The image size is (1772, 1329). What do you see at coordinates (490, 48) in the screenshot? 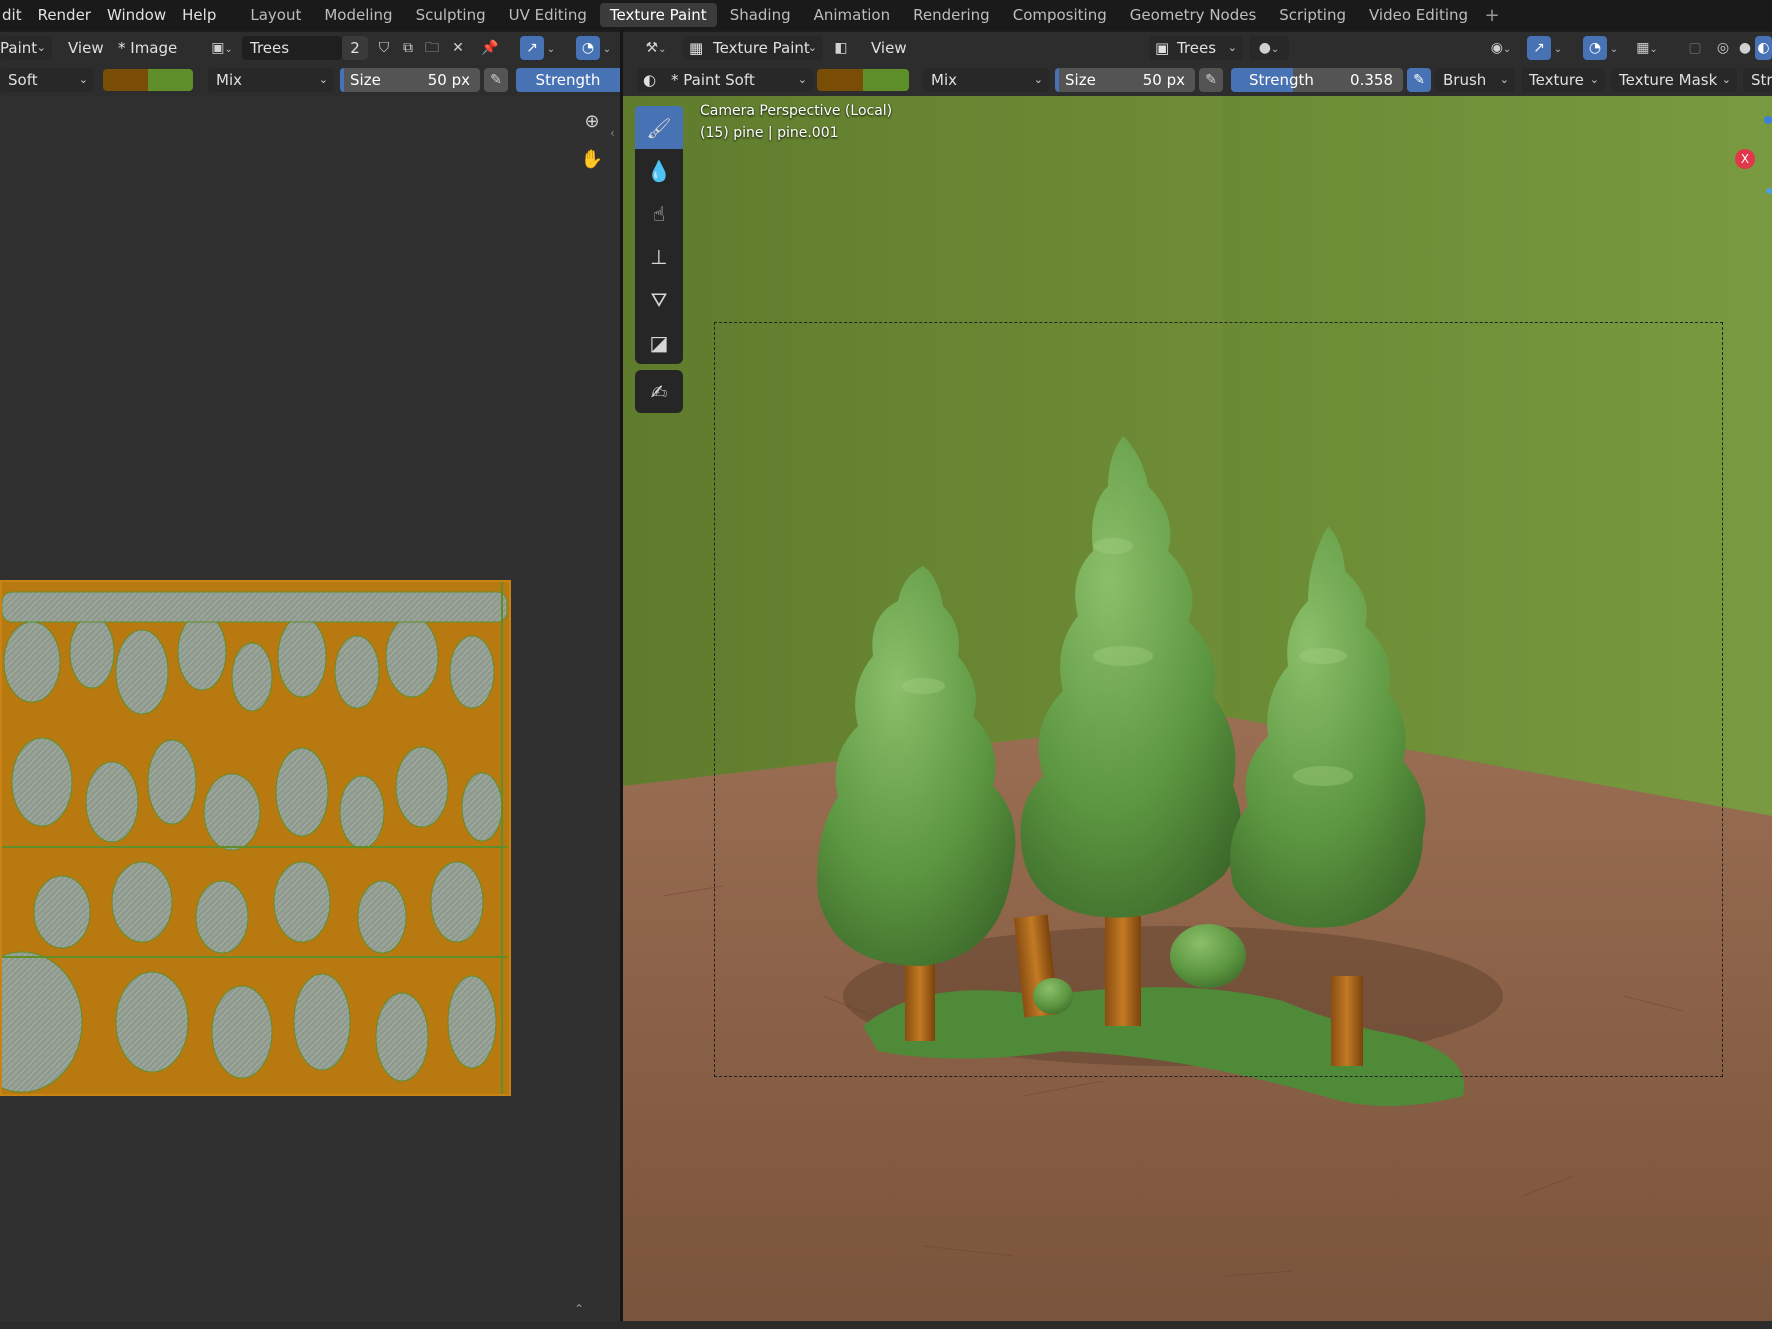
I see `pin-icon: 📌` at bounding box center [490, 48].